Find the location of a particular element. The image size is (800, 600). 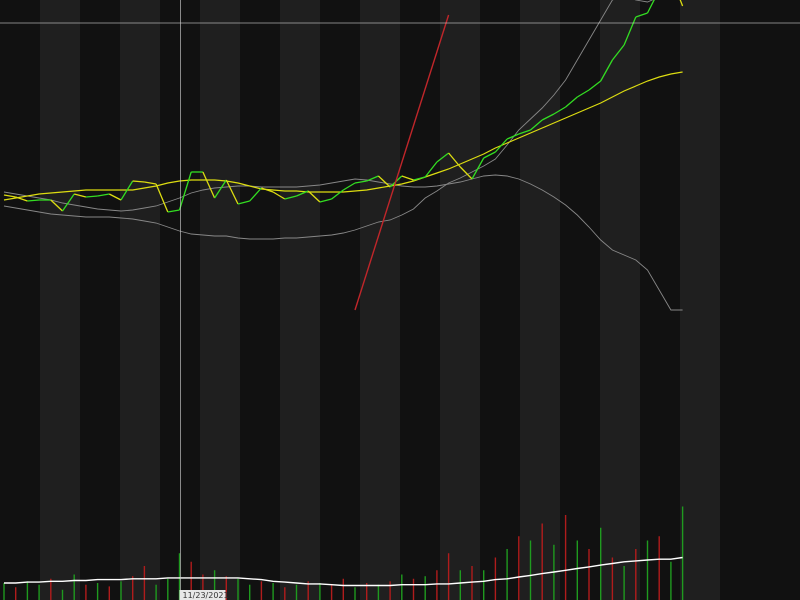

crosshair-date-label: 11/23/2021 is located at coordinates (206, 595).